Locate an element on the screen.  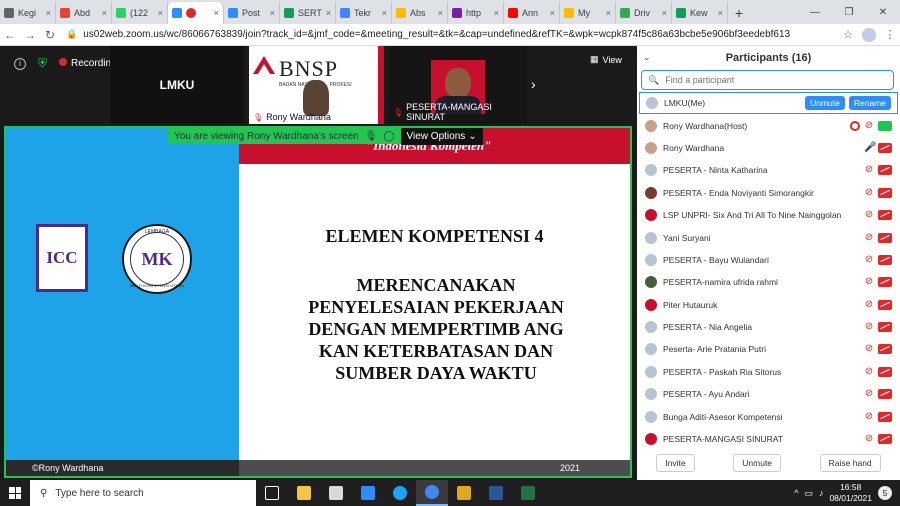
browser-tab: Post × is located at coordinates (252, 13).